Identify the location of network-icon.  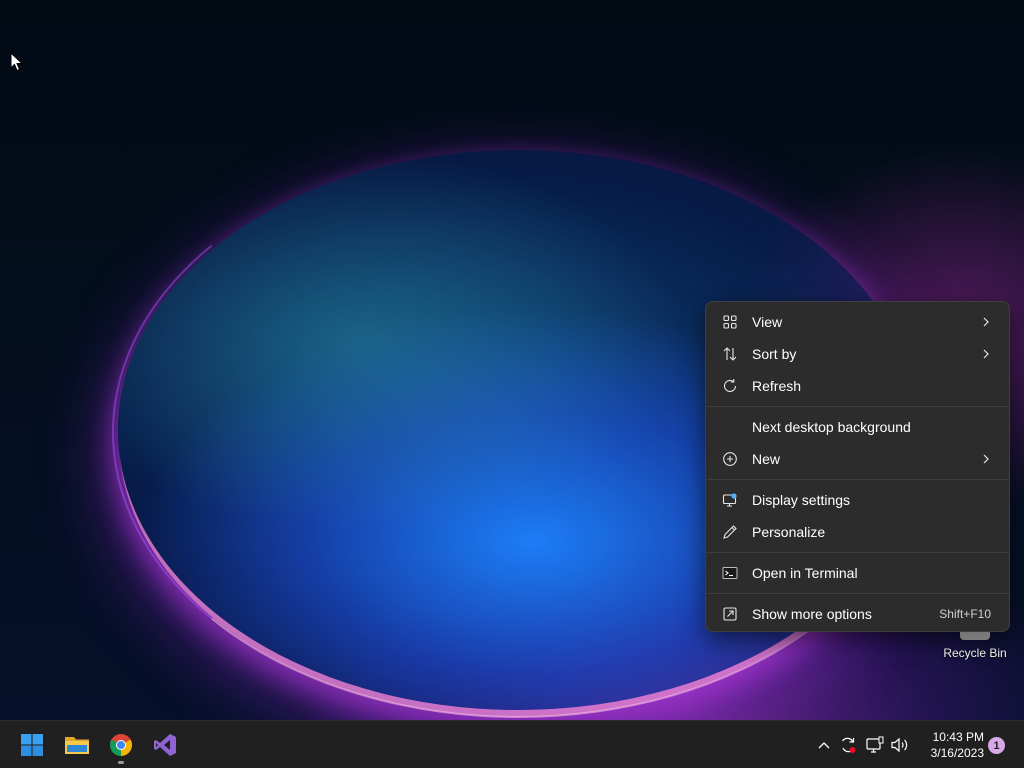
(875, 744).